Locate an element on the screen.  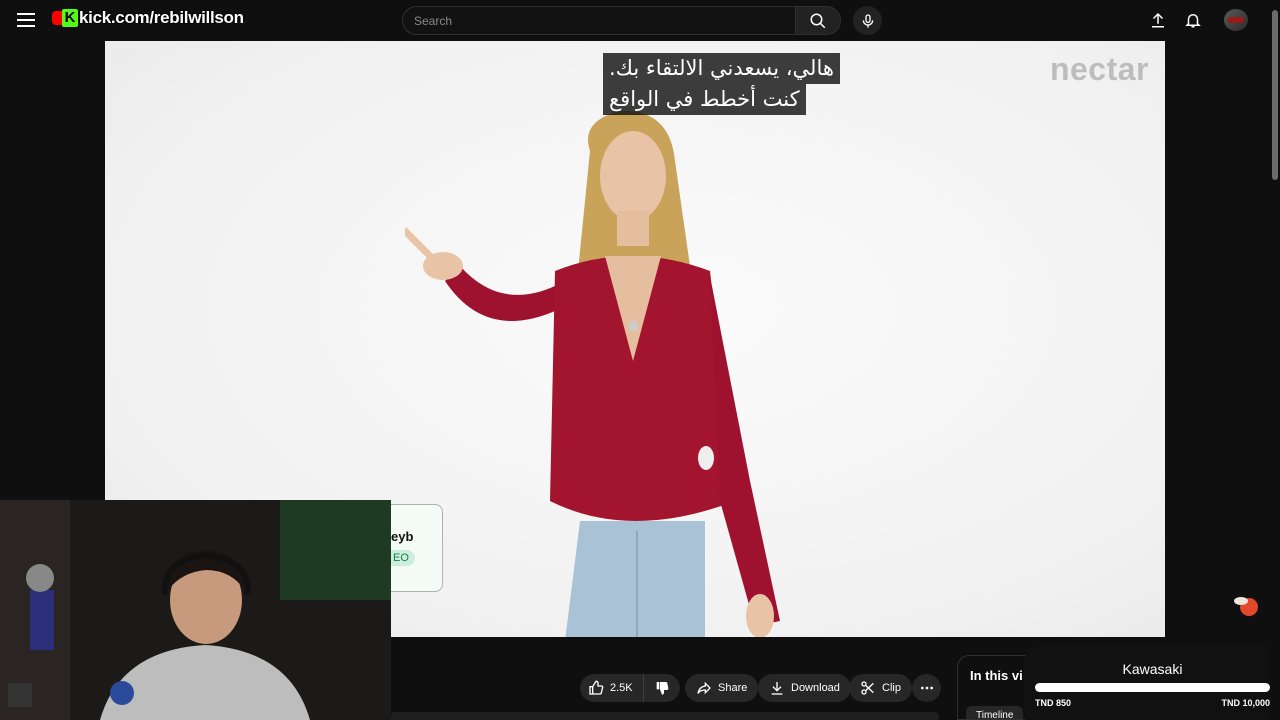
kick-overlay-logo: K kick.com/rebilwillson is located at coordinates (148, 18).